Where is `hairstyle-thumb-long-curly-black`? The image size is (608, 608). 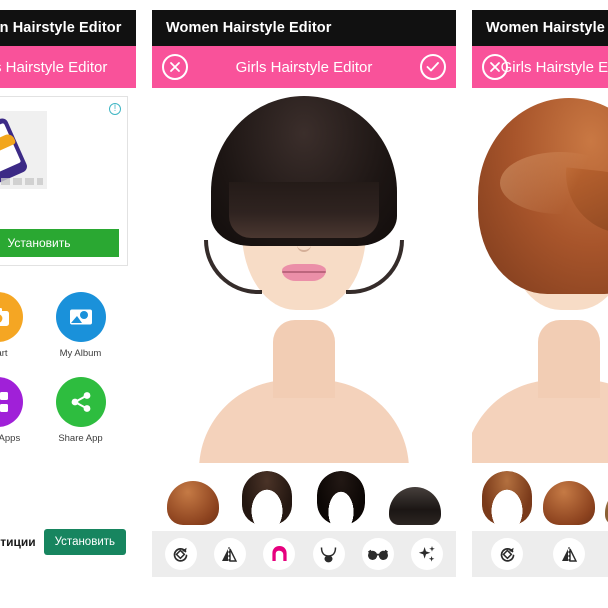 hairstyle-thumb-long-curly-black is located at coordinates (341, 500).